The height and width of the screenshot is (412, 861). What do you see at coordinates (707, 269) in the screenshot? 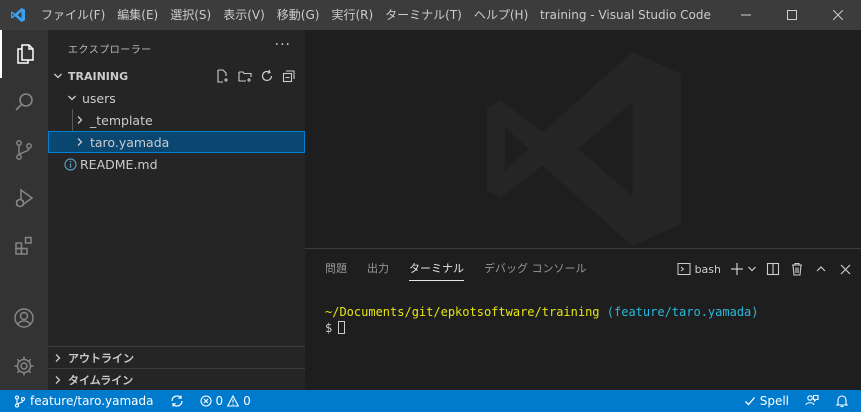
I see `terminal-name: bash` at bounding box center [707, 269].